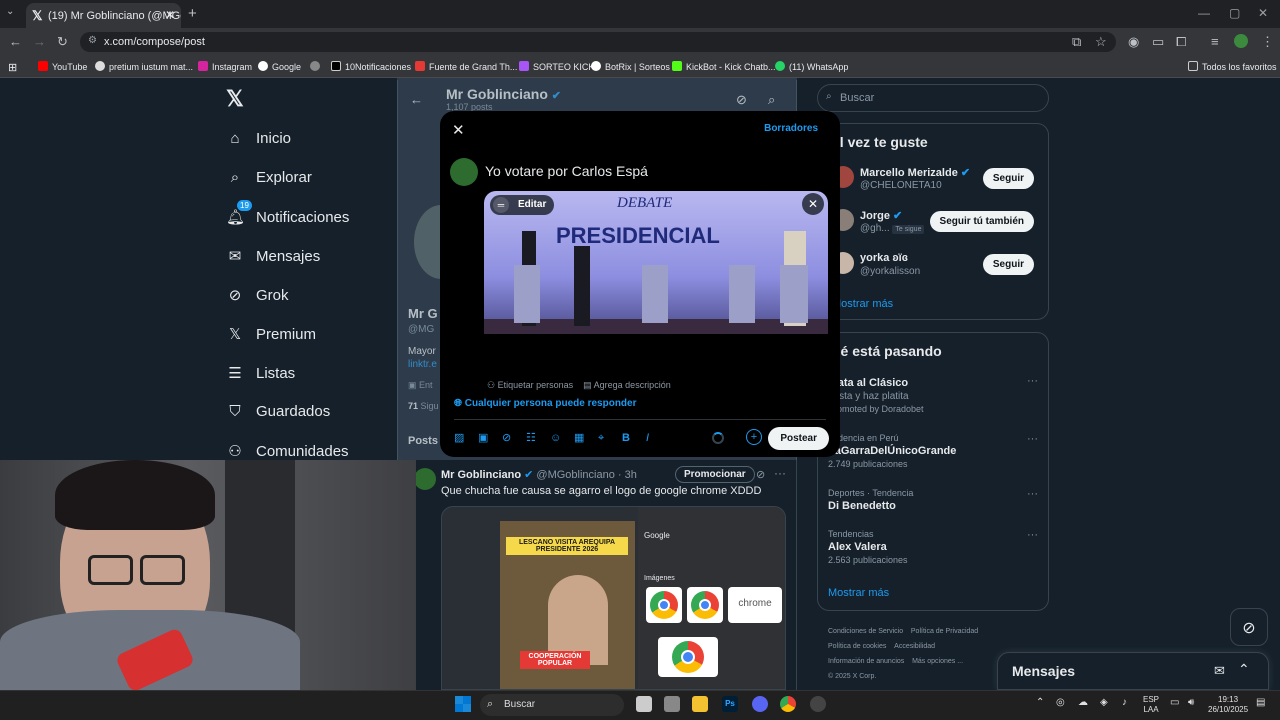 Image resolution: width=1280 pixels, height=720 pixels. I want to click on windows-start-icon, so click(463, 704).